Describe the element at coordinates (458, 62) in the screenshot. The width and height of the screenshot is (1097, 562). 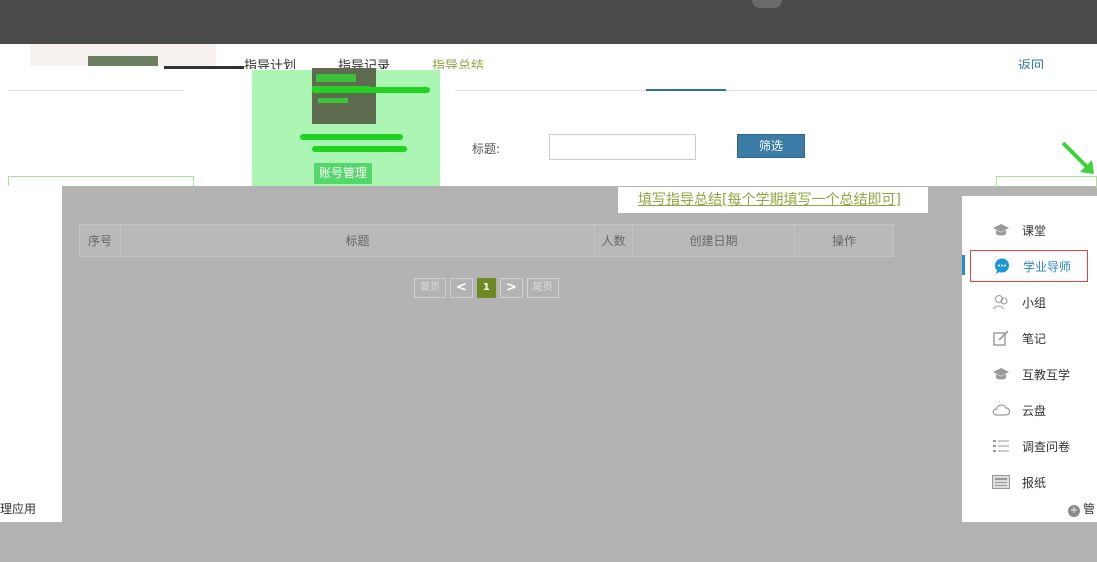
I see `tab-guidance-summary: 指导总结` at that location.